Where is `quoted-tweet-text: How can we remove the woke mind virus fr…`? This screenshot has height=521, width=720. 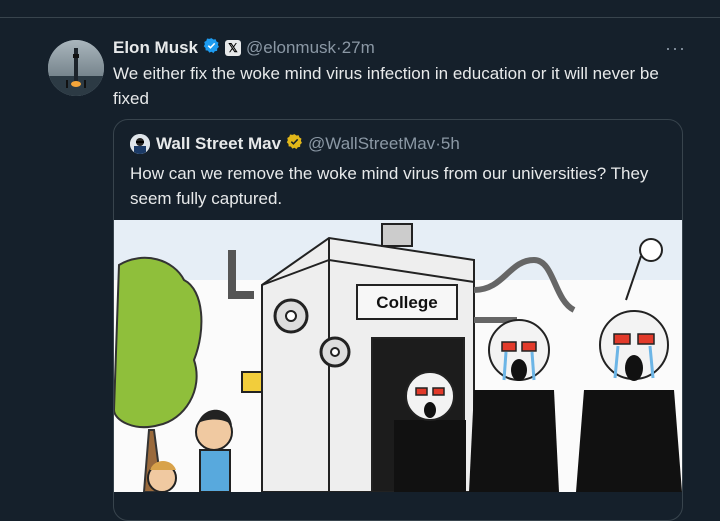
quoted-tweet-text: How can we remove the woke mind virus fr… is located at coordinates (389, 186).